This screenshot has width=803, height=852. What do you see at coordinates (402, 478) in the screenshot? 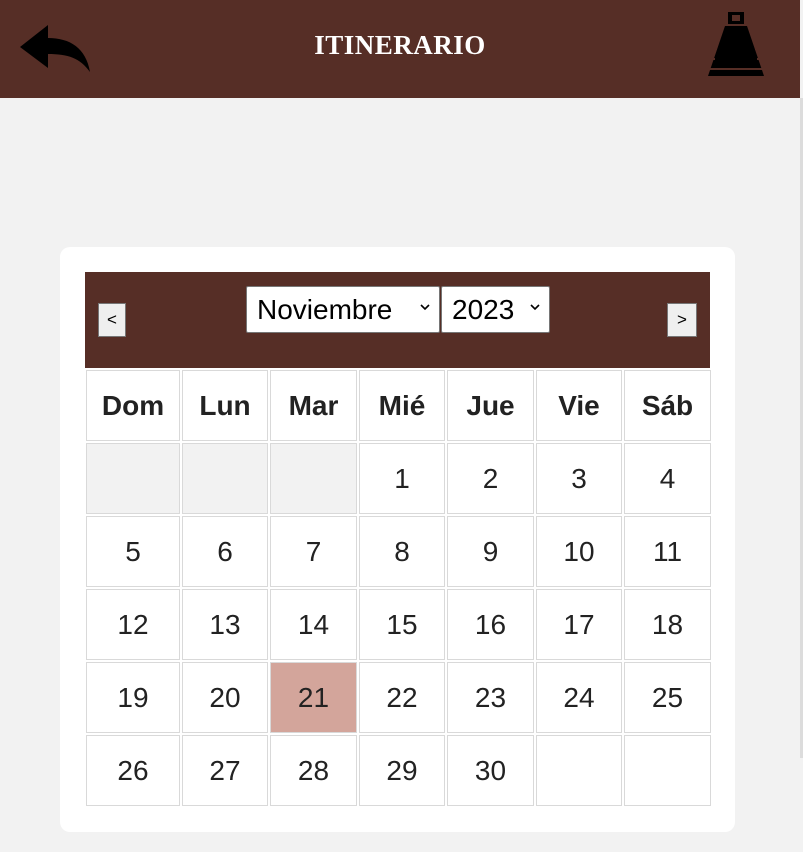
I see `day-cell: 1` at bounding box center [402, 478].